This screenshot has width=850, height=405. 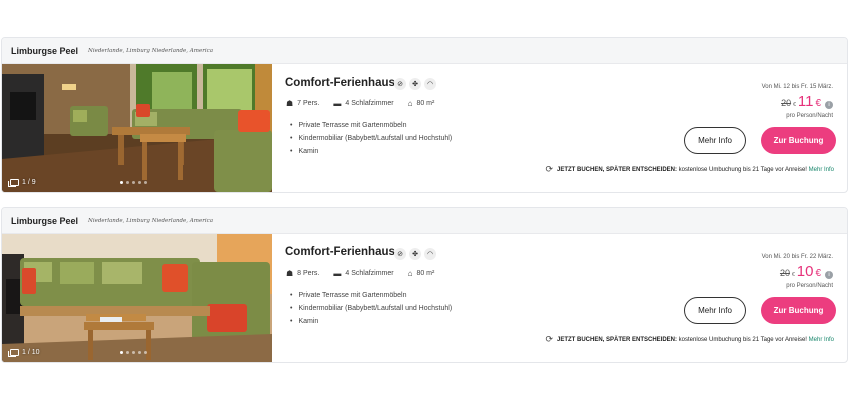 I want to click on photo-counter-text: 1 / 10, so click(x=31, y=352).